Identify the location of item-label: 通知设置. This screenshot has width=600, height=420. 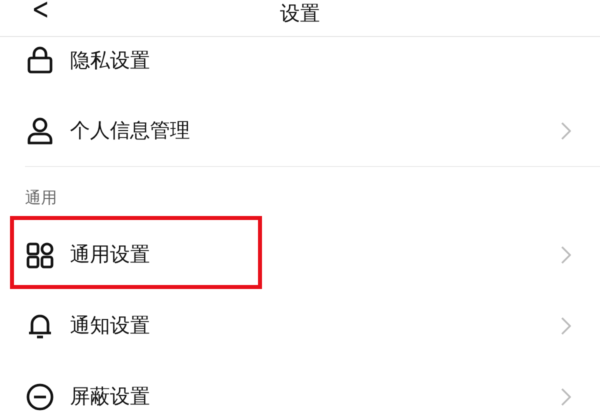
(110, 325).